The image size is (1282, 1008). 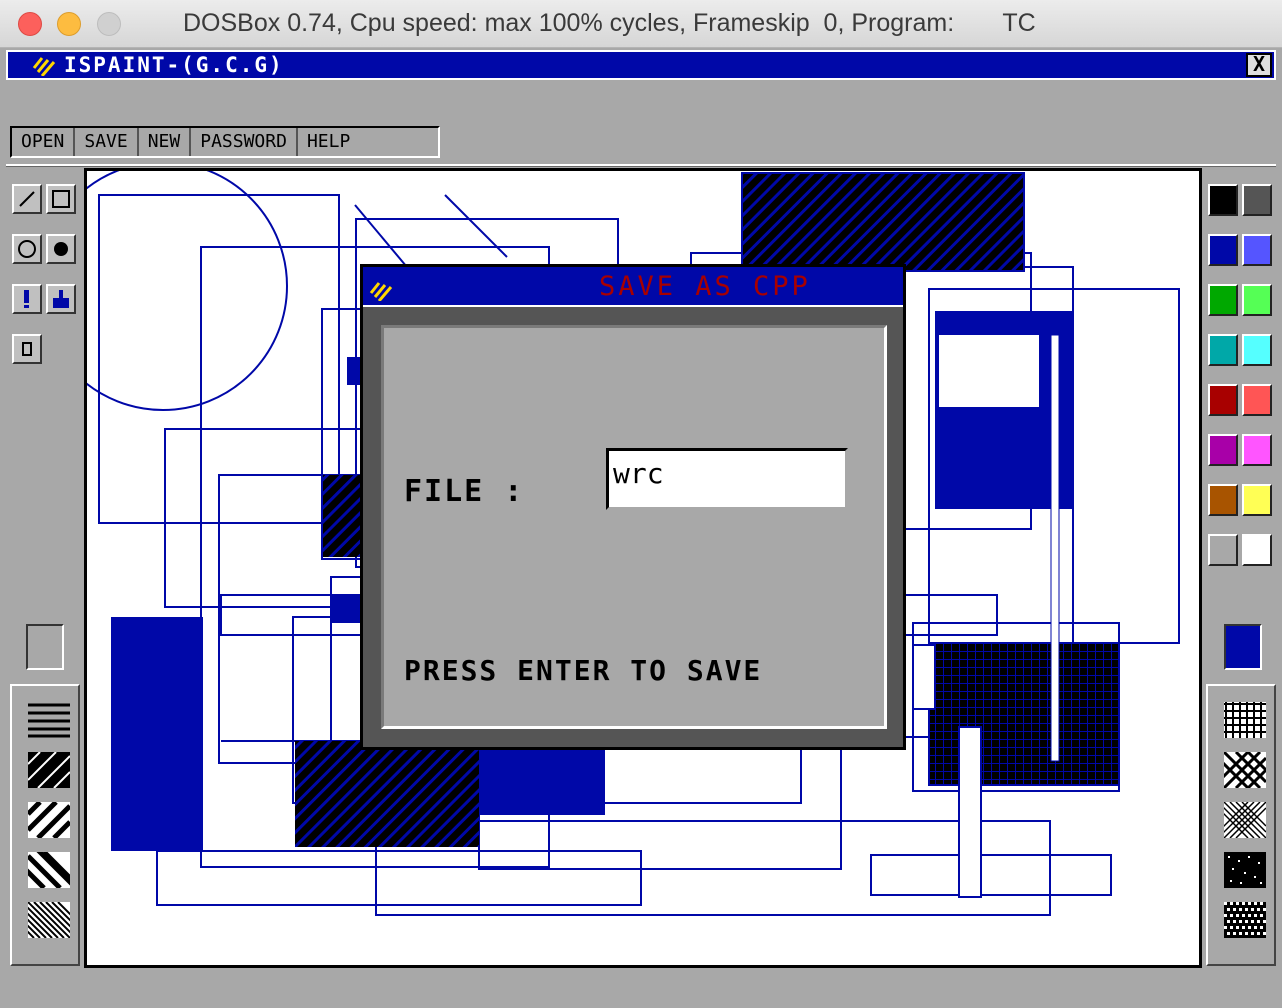 I want to click on filled-circle-icon, so click(x=61, y=249).